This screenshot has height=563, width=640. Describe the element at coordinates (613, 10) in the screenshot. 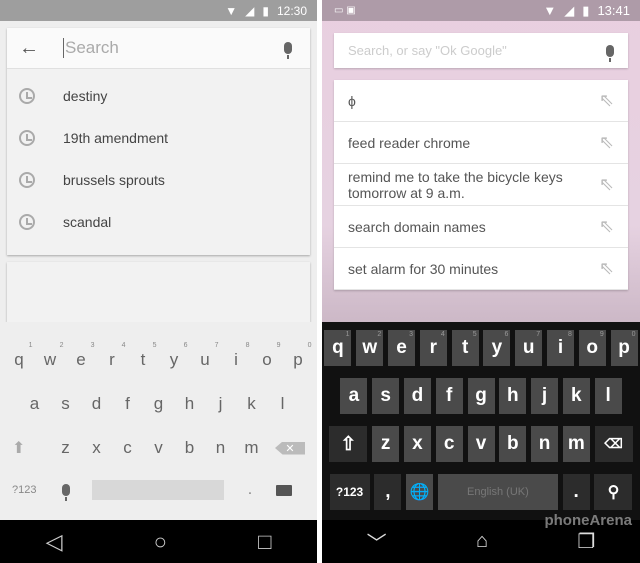

I see `clock-time: 13:41` at that location.